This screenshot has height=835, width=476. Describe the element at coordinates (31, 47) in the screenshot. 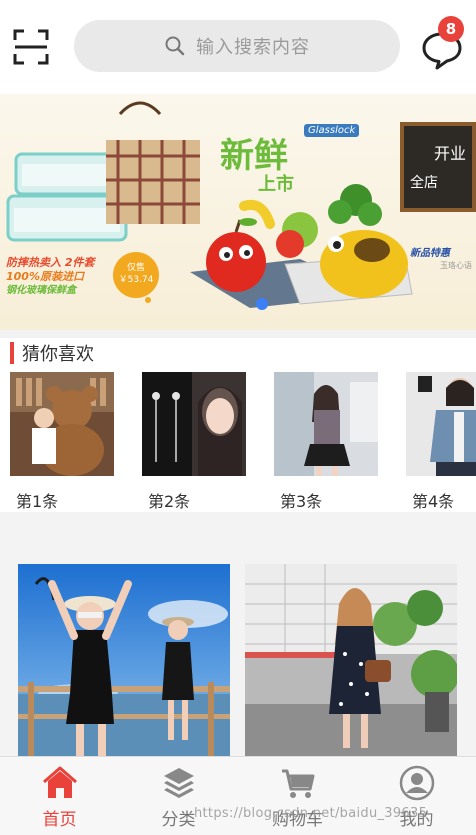

I see `scan-icon` at that location.